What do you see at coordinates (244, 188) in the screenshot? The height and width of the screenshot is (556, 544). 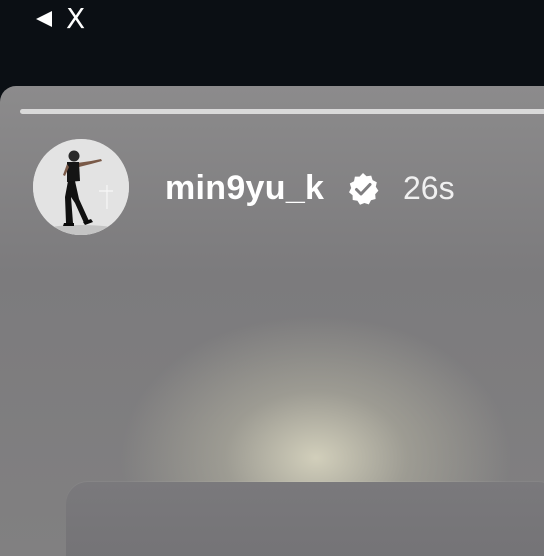 I see `story-username: min9yu_k` at bounding box center [244, 188].